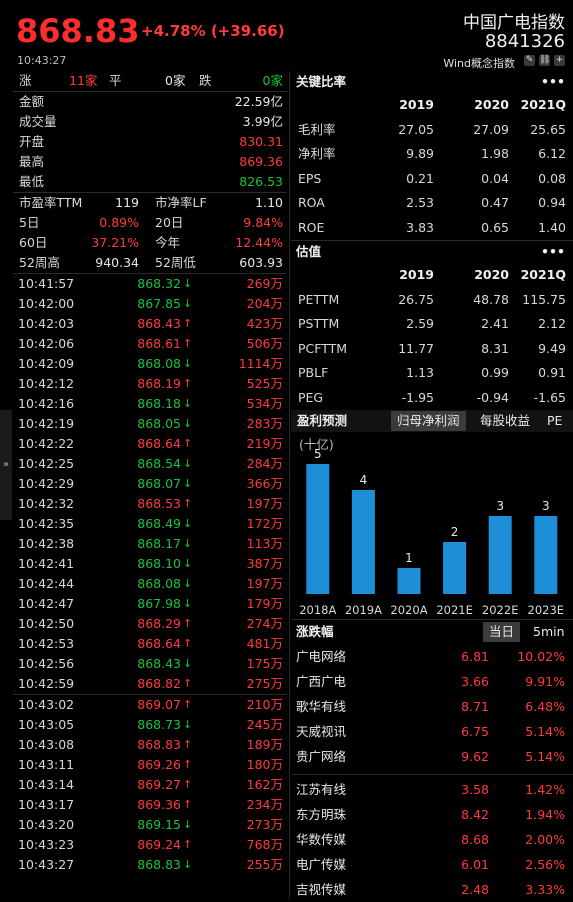 This screenshot has width=573, height=902. Describe the element at coordinates (432, 814) in the screenshot. I see `list-item: 东方明珠 8.42 1.94%` at that location.